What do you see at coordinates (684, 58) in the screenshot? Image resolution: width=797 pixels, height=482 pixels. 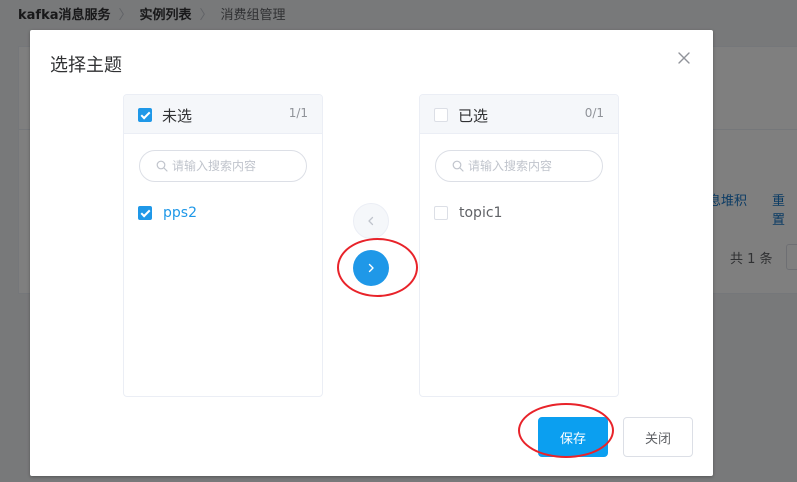 I see `close-icon` at bounding box center [684, 58].